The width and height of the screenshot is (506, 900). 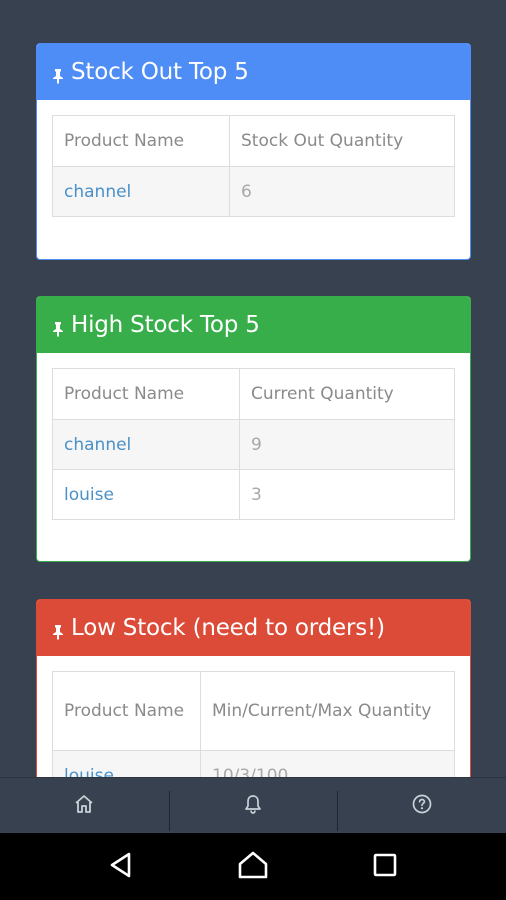 I want to click on table-row: channel 6, so click(x=253, y=191).